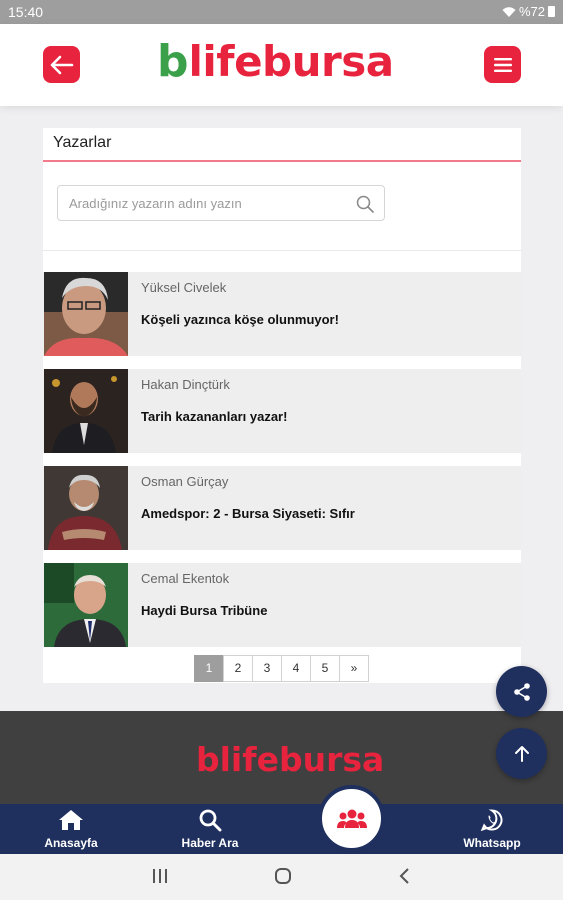 The image size is (563, 900). I want to click on app-header: b lifebursa, so click(281, 65).